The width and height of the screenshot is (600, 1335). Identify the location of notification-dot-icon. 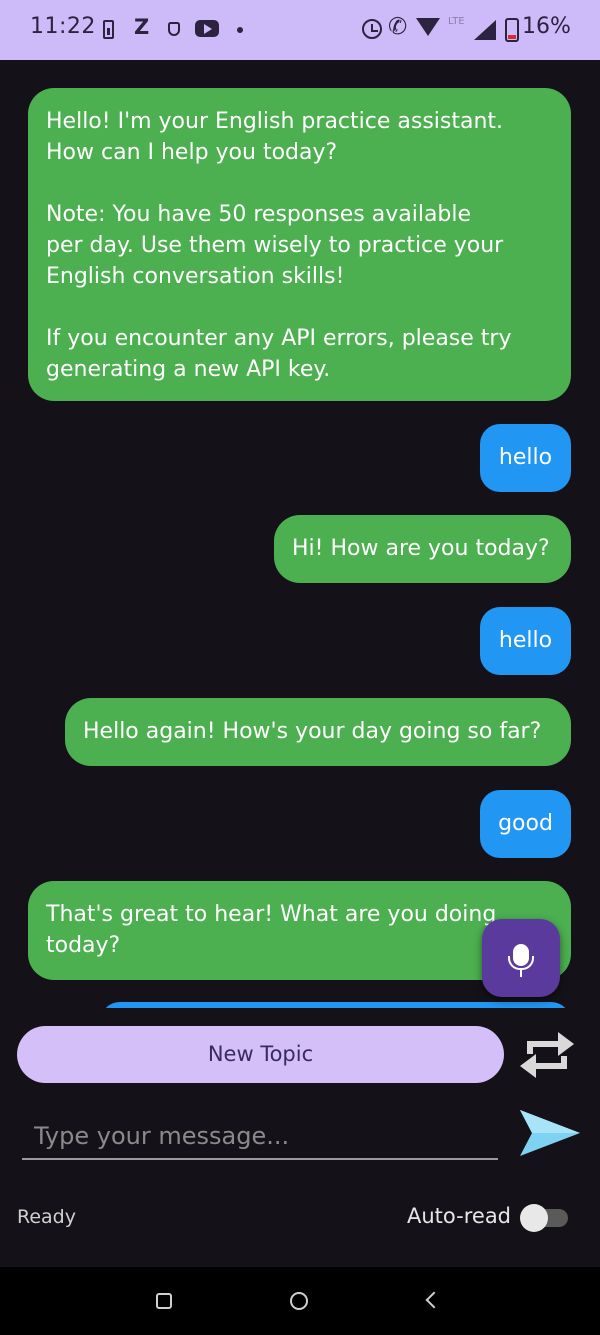
(240, 30).